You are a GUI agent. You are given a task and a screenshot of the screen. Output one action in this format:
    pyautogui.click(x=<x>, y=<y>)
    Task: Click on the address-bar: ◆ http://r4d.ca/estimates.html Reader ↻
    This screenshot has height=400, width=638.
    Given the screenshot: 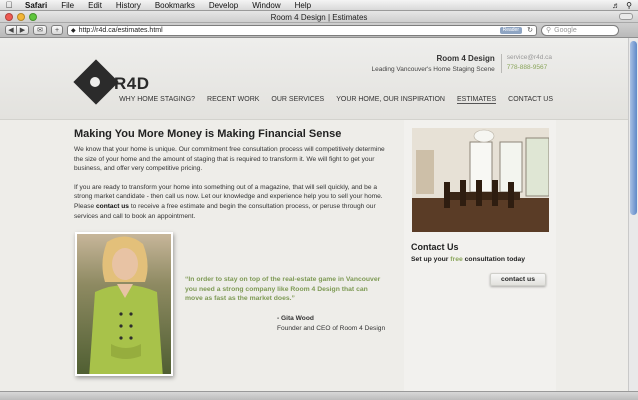 What is the action you would take?
    pyautogui.click(x=302, y=30)
    